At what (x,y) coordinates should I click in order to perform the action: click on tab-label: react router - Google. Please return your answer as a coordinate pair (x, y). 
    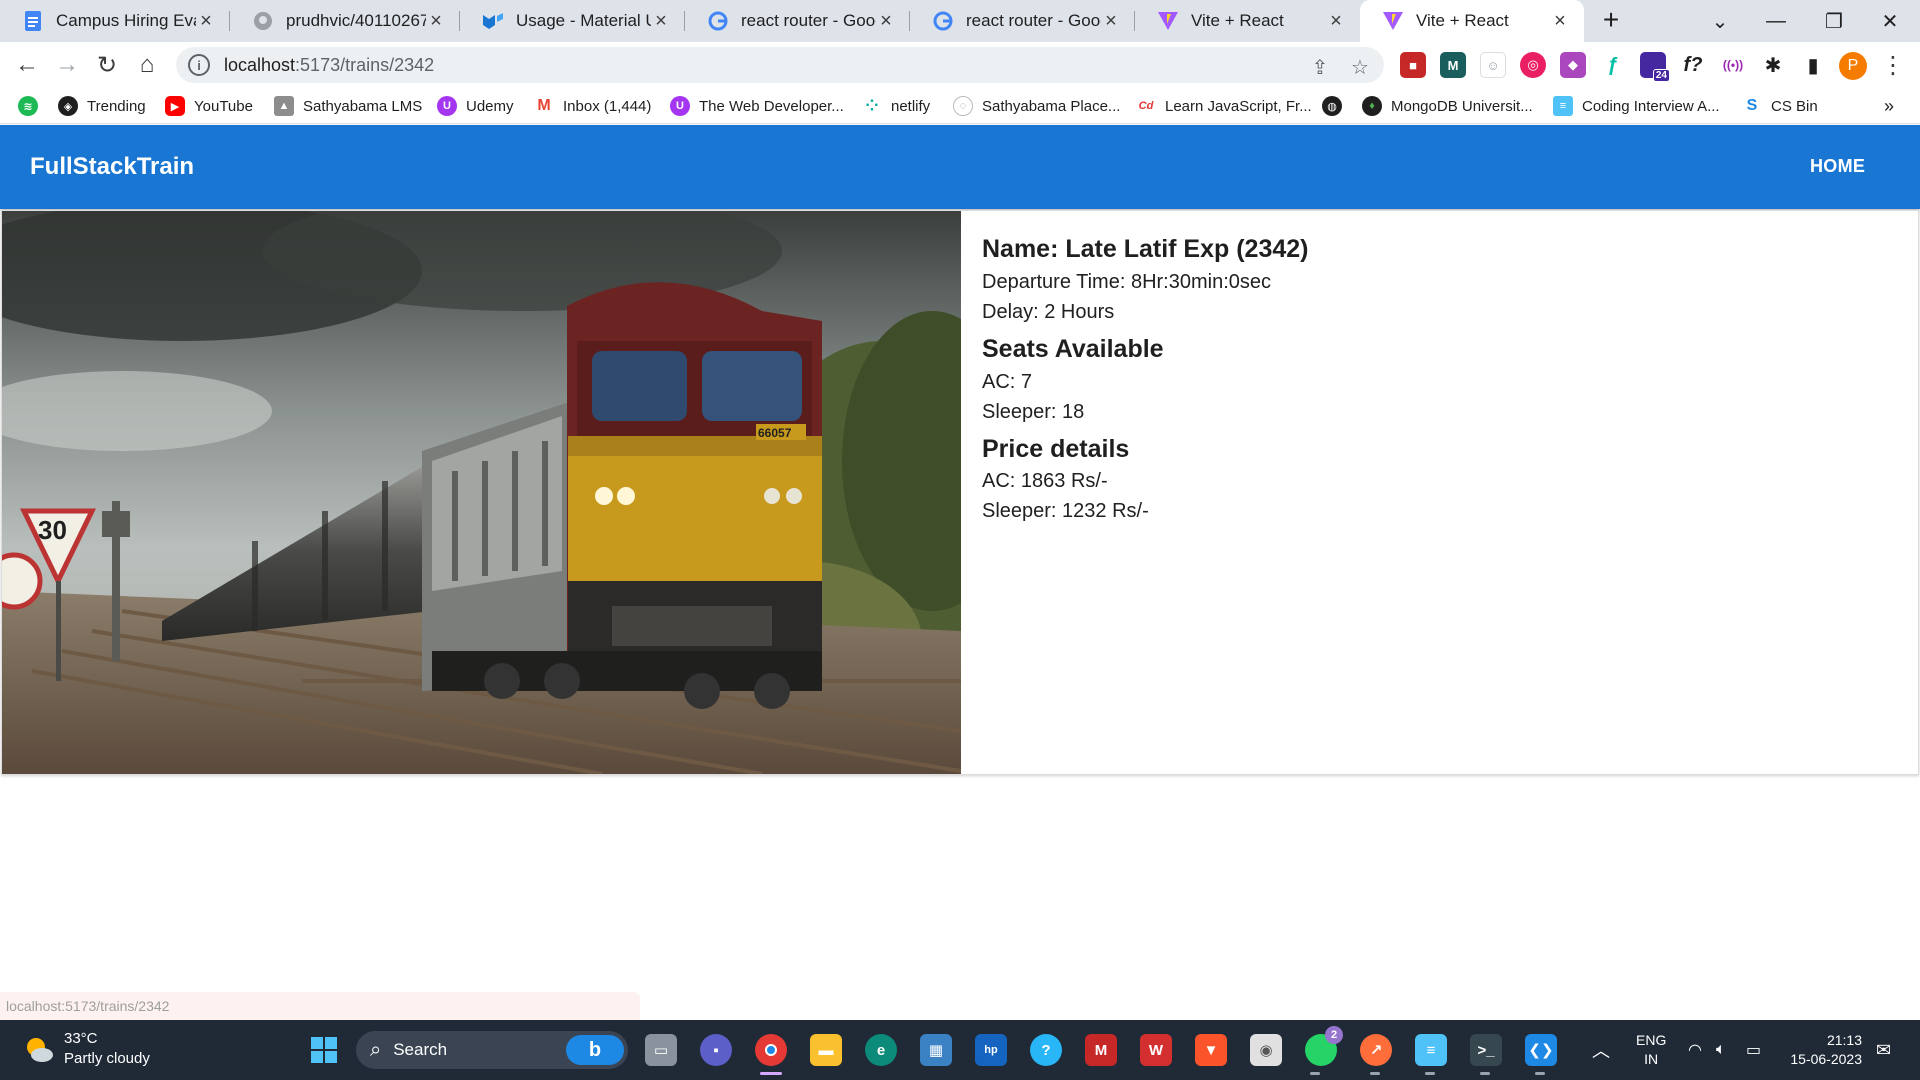
    Looking at the image, I should click on (1033, 20).